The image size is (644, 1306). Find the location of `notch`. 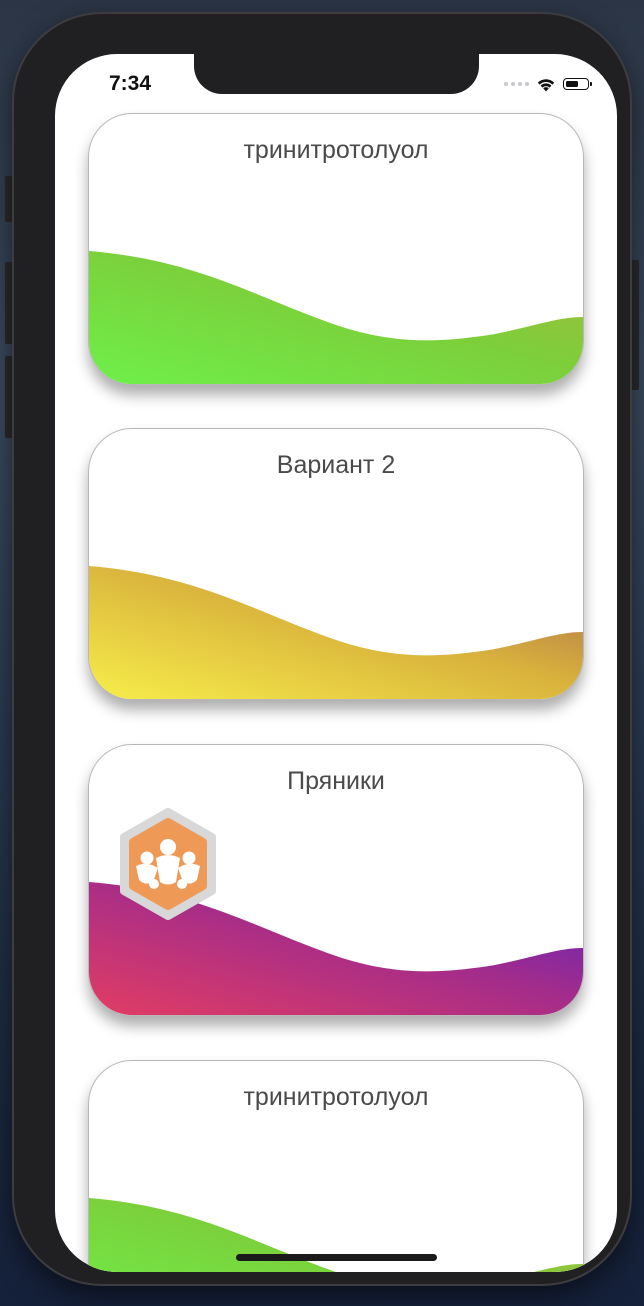

notch is located at coordinates (336, 74).